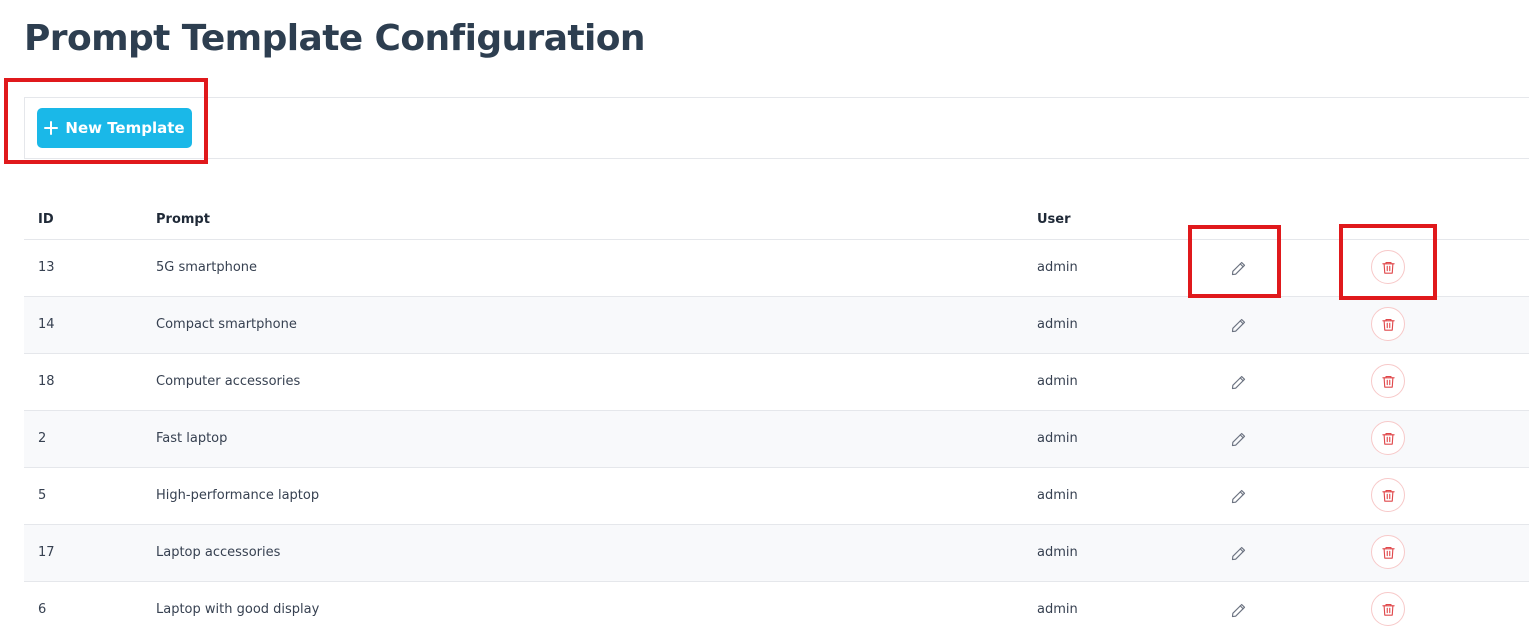 The width and height of the screenshot is (1529, 637). I want to click on cell-id: 6, so click(42, 609).